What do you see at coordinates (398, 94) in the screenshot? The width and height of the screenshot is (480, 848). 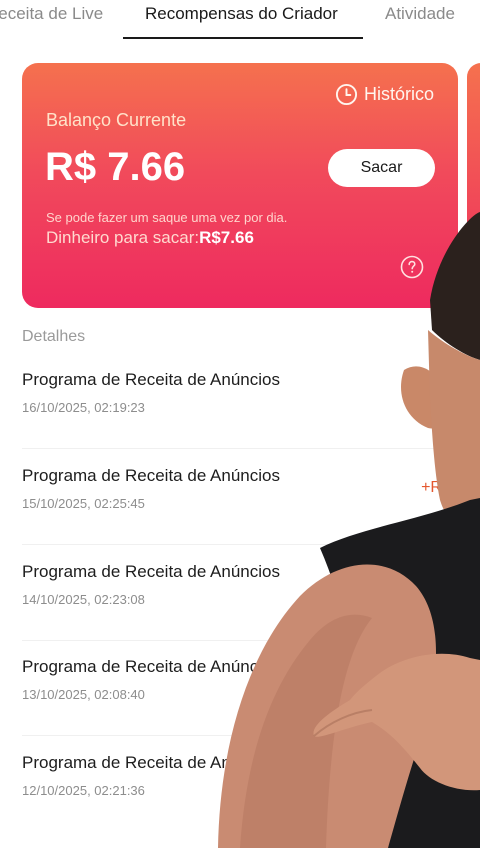 I see `history-label: Histórico` at bounding box center [398, 94].